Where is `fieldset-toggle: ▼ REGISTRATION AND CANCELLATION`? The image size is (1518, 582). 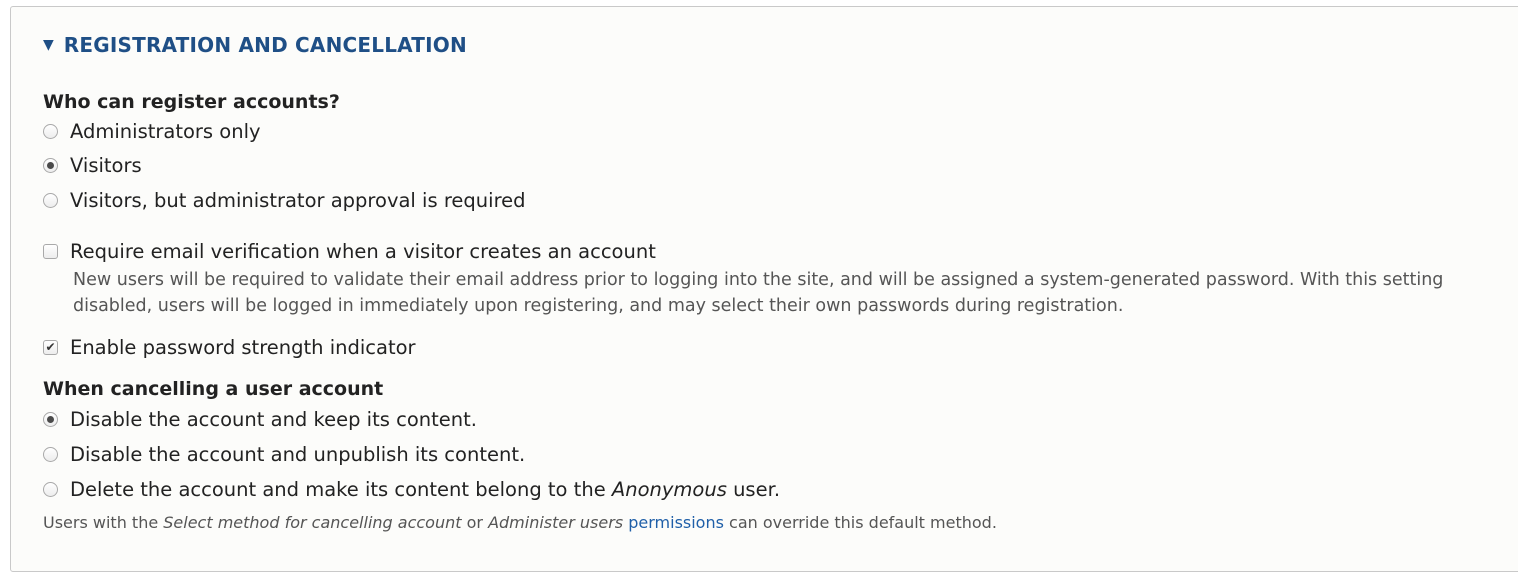
fieldset-toggle: ▼ REGISTRATION AND CANCELLATION is located at coordinates (255, 45).